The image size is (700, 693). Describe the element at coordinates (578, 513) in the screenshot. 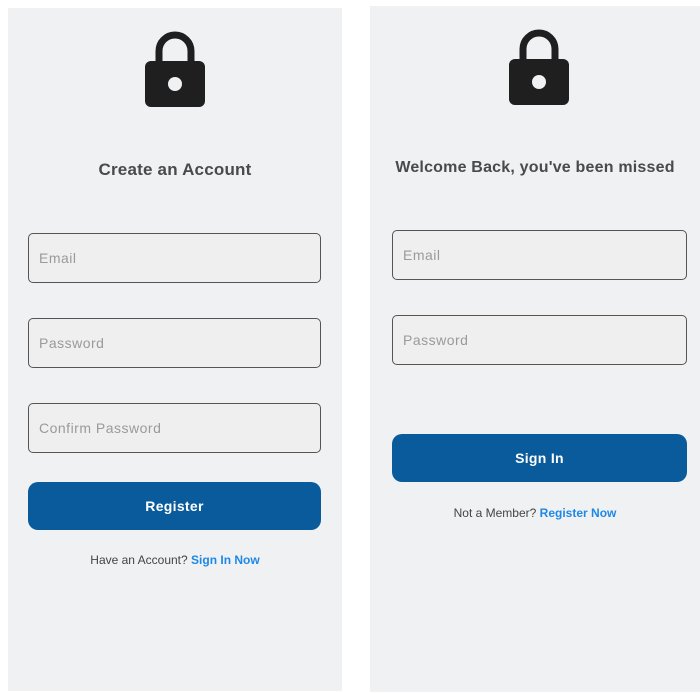

I see `register-now-link: Register Now` at that location.